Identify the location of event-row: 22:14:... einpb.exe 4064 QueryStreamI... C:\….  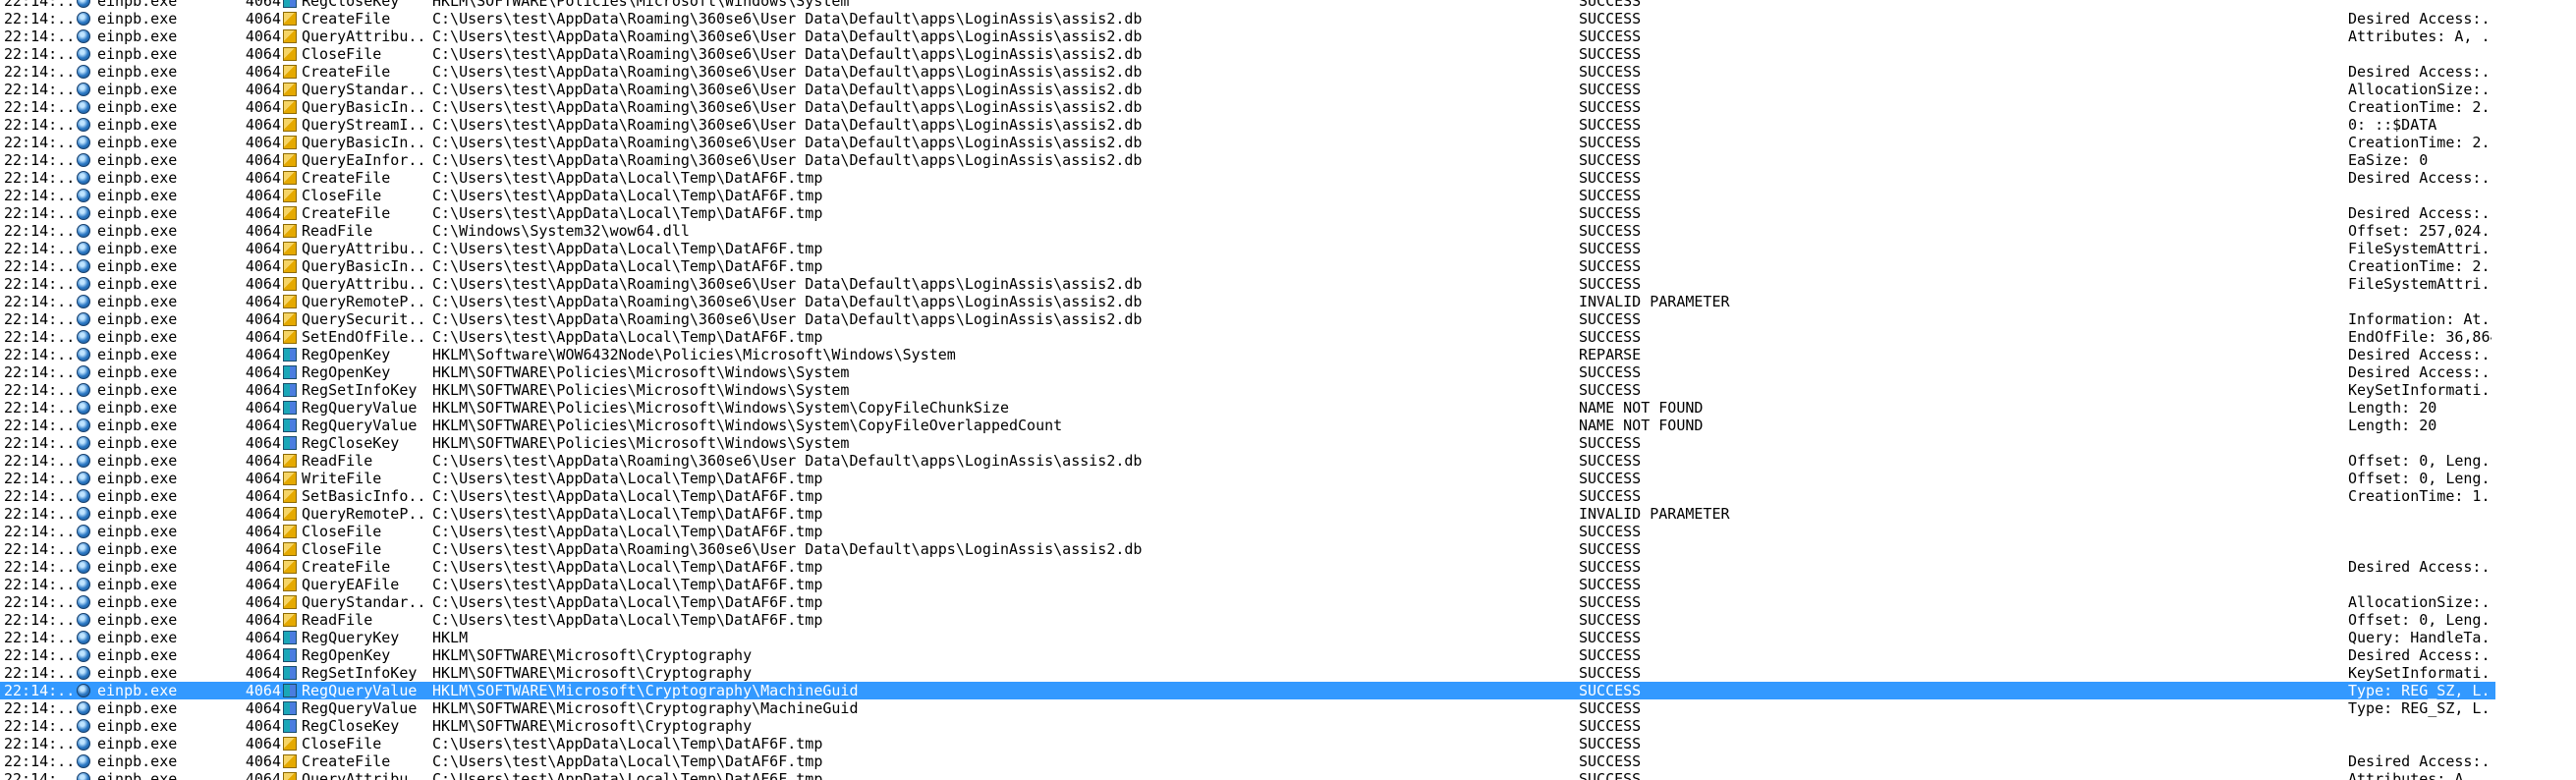
(1247, 125).